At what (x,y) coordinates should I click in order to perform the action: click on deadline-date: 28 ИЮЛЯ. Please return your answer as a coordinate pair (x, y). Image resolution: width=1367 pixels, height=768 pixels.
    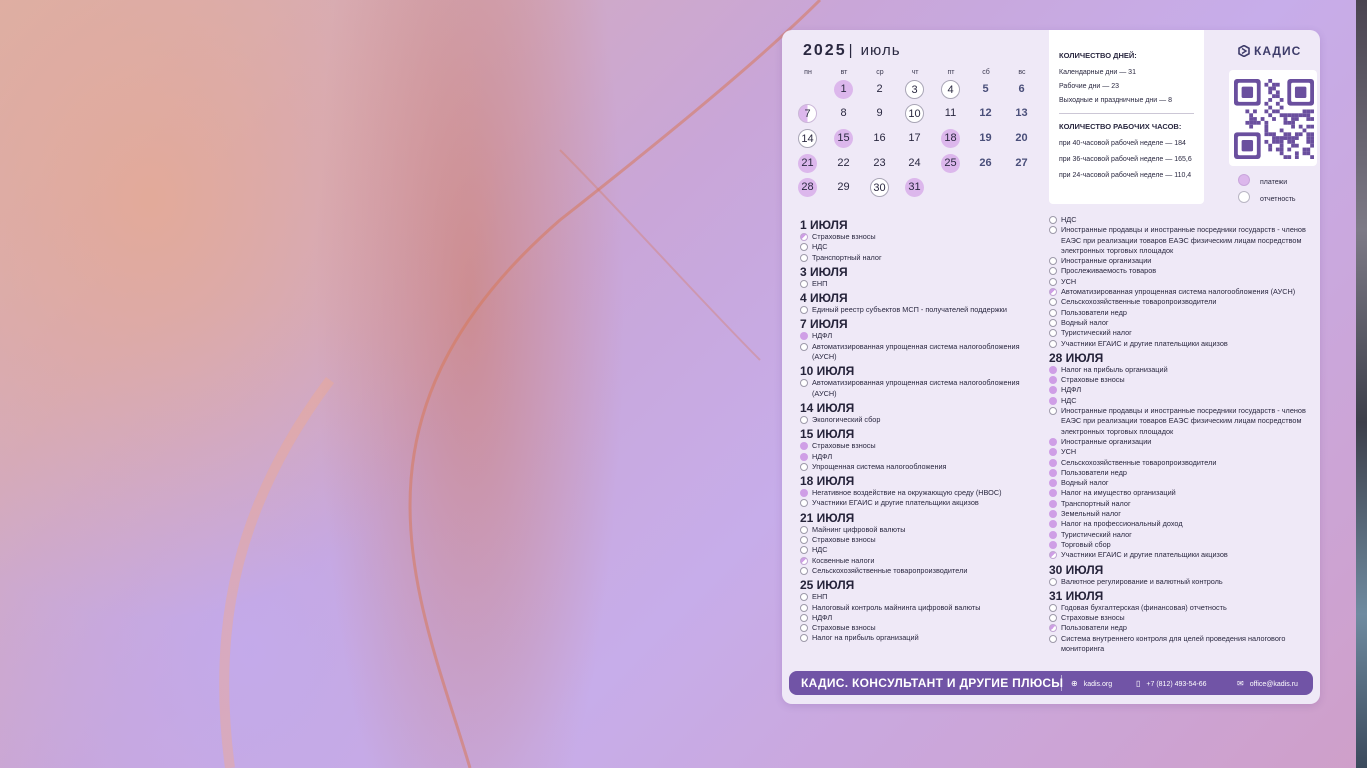
    Looking at the image, I should click on (1076, 357).